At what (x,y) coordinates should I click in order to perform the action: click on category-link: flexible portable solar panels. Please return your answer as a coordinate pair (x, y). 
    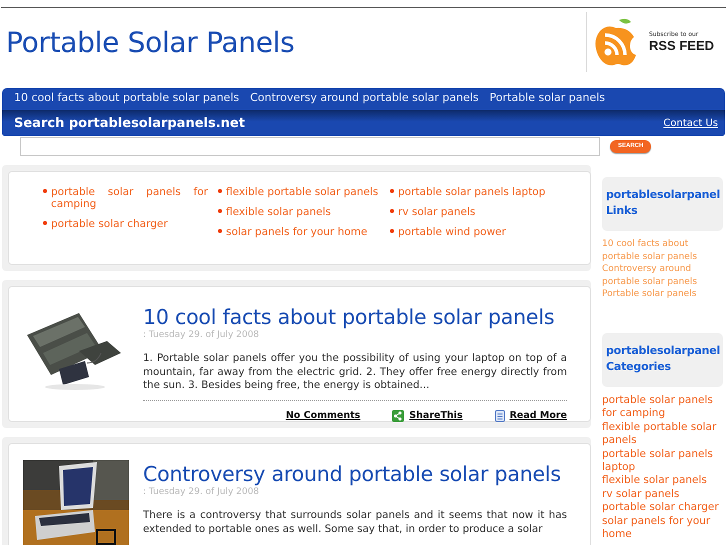
    Looking at the image, I should click on (302, 192).